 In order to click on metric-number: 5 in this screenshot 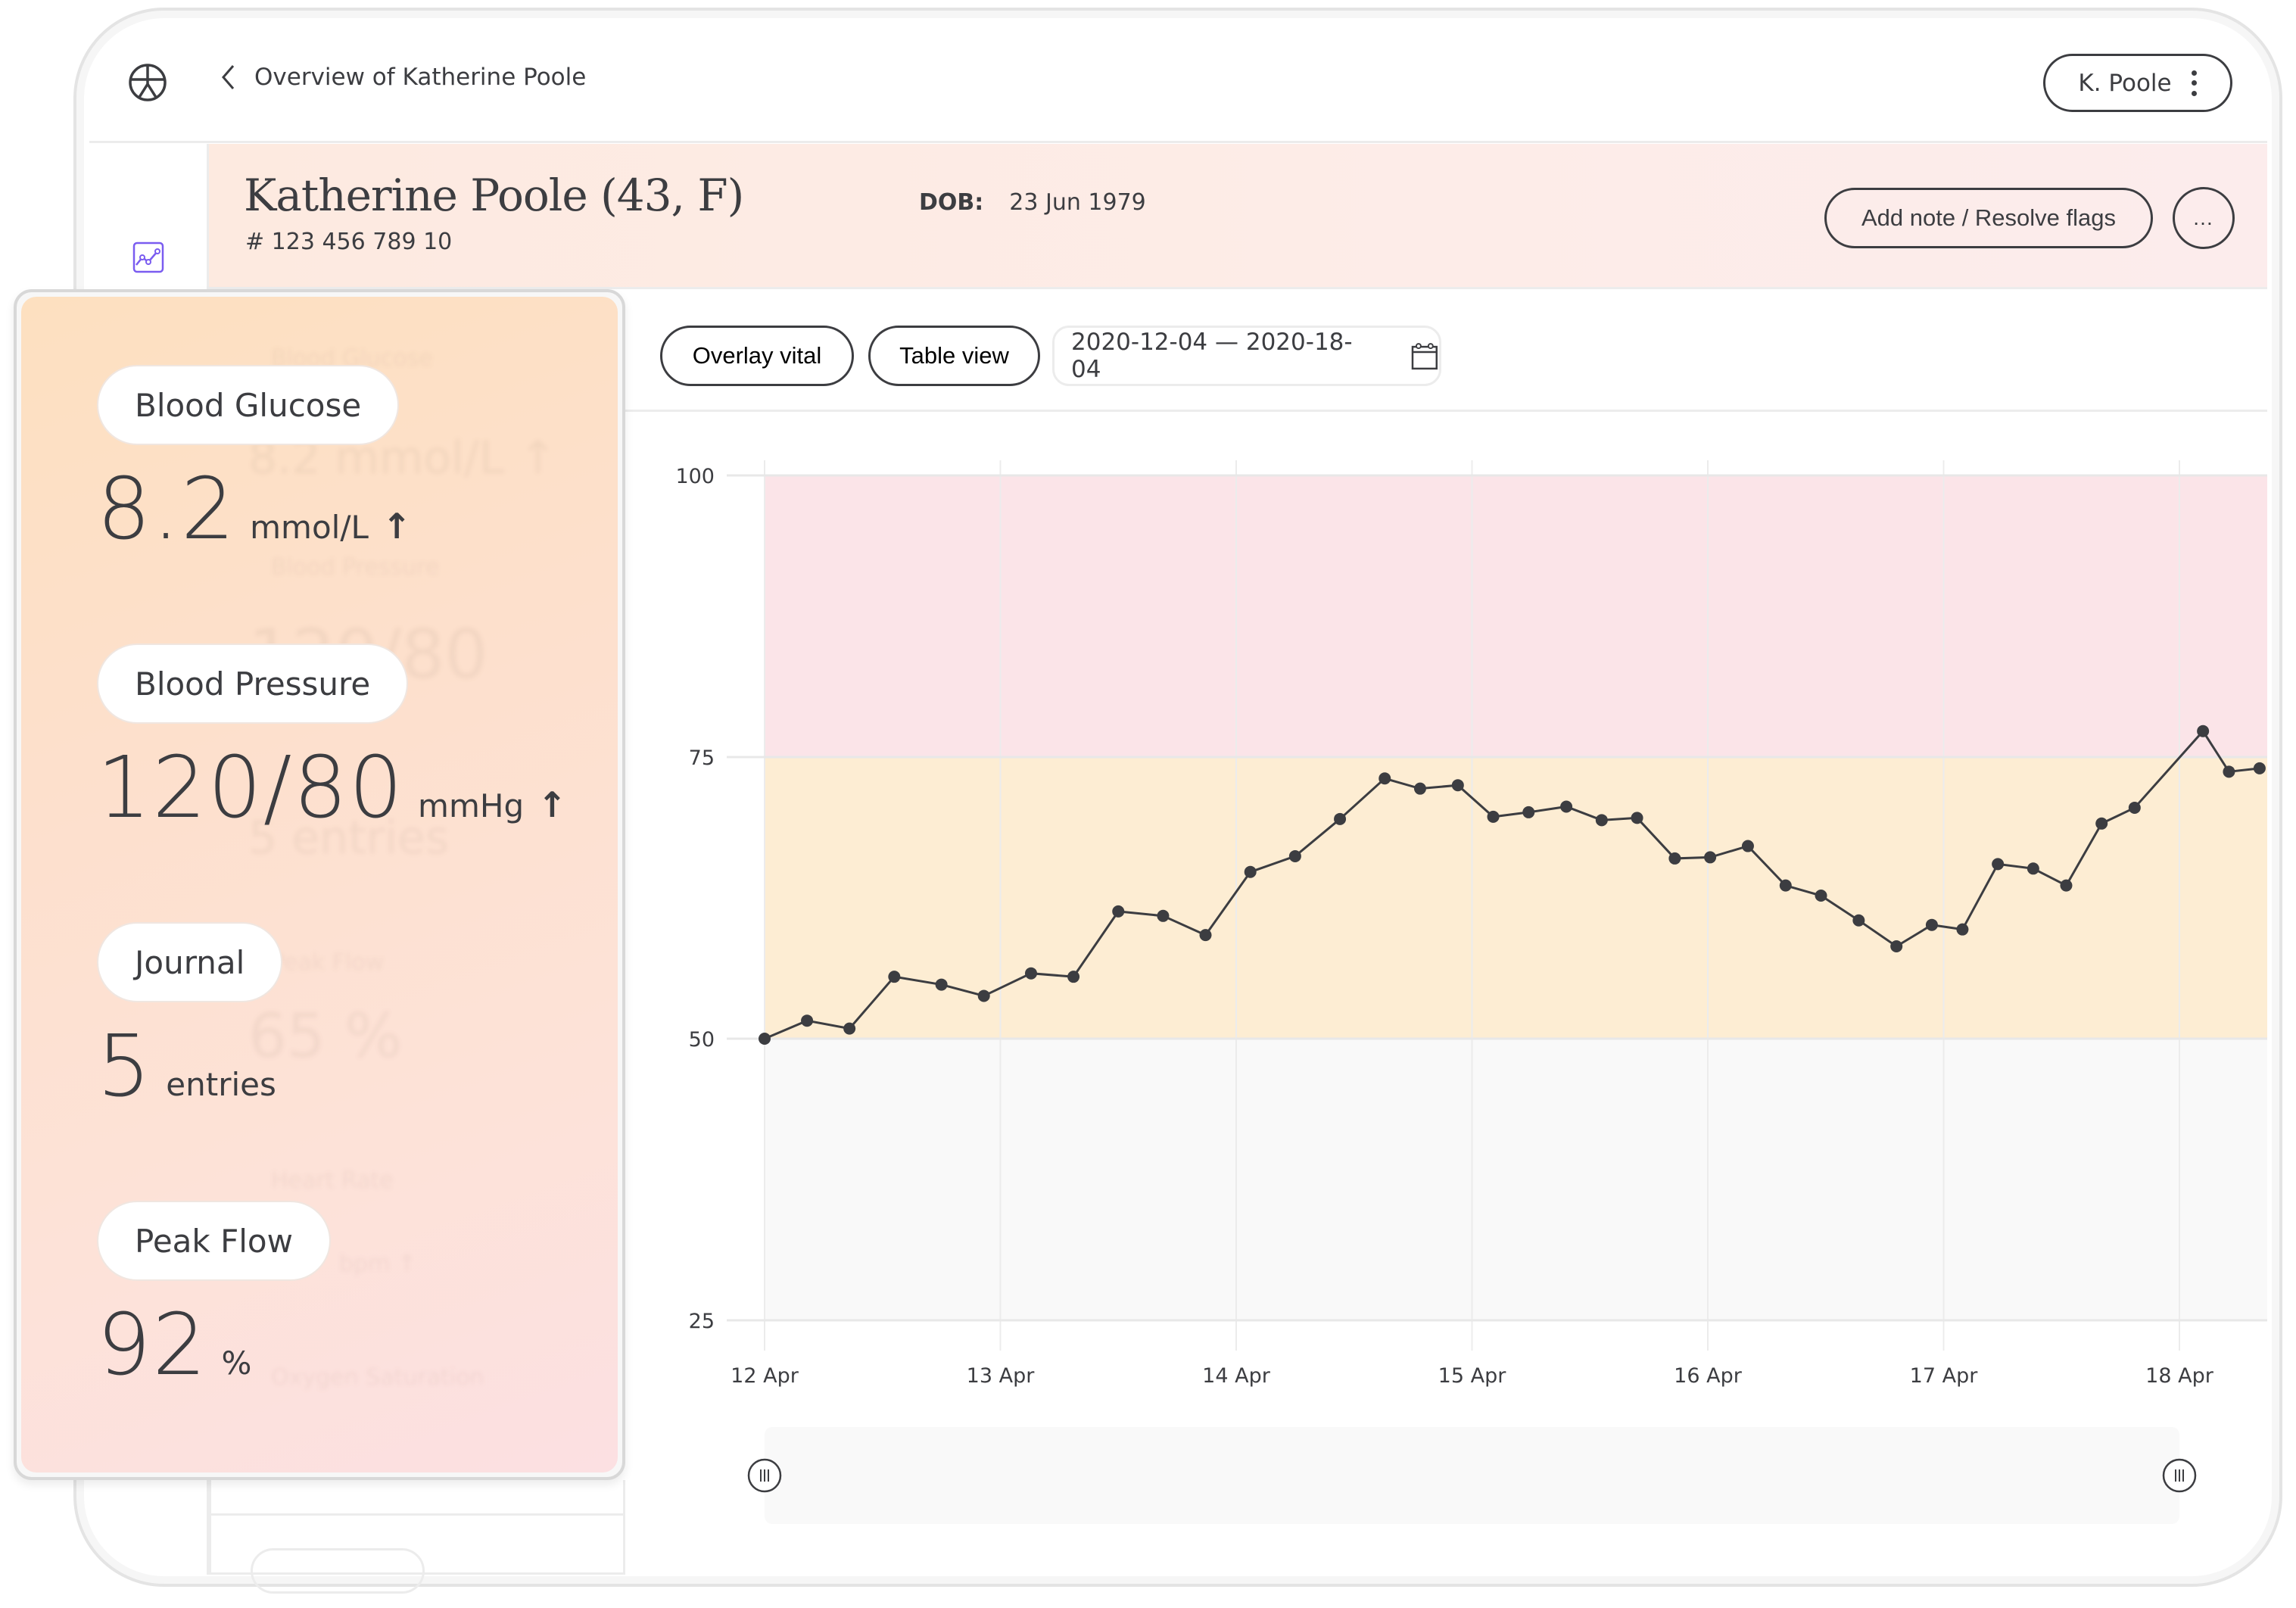, I will do `click(125, 1066)`.